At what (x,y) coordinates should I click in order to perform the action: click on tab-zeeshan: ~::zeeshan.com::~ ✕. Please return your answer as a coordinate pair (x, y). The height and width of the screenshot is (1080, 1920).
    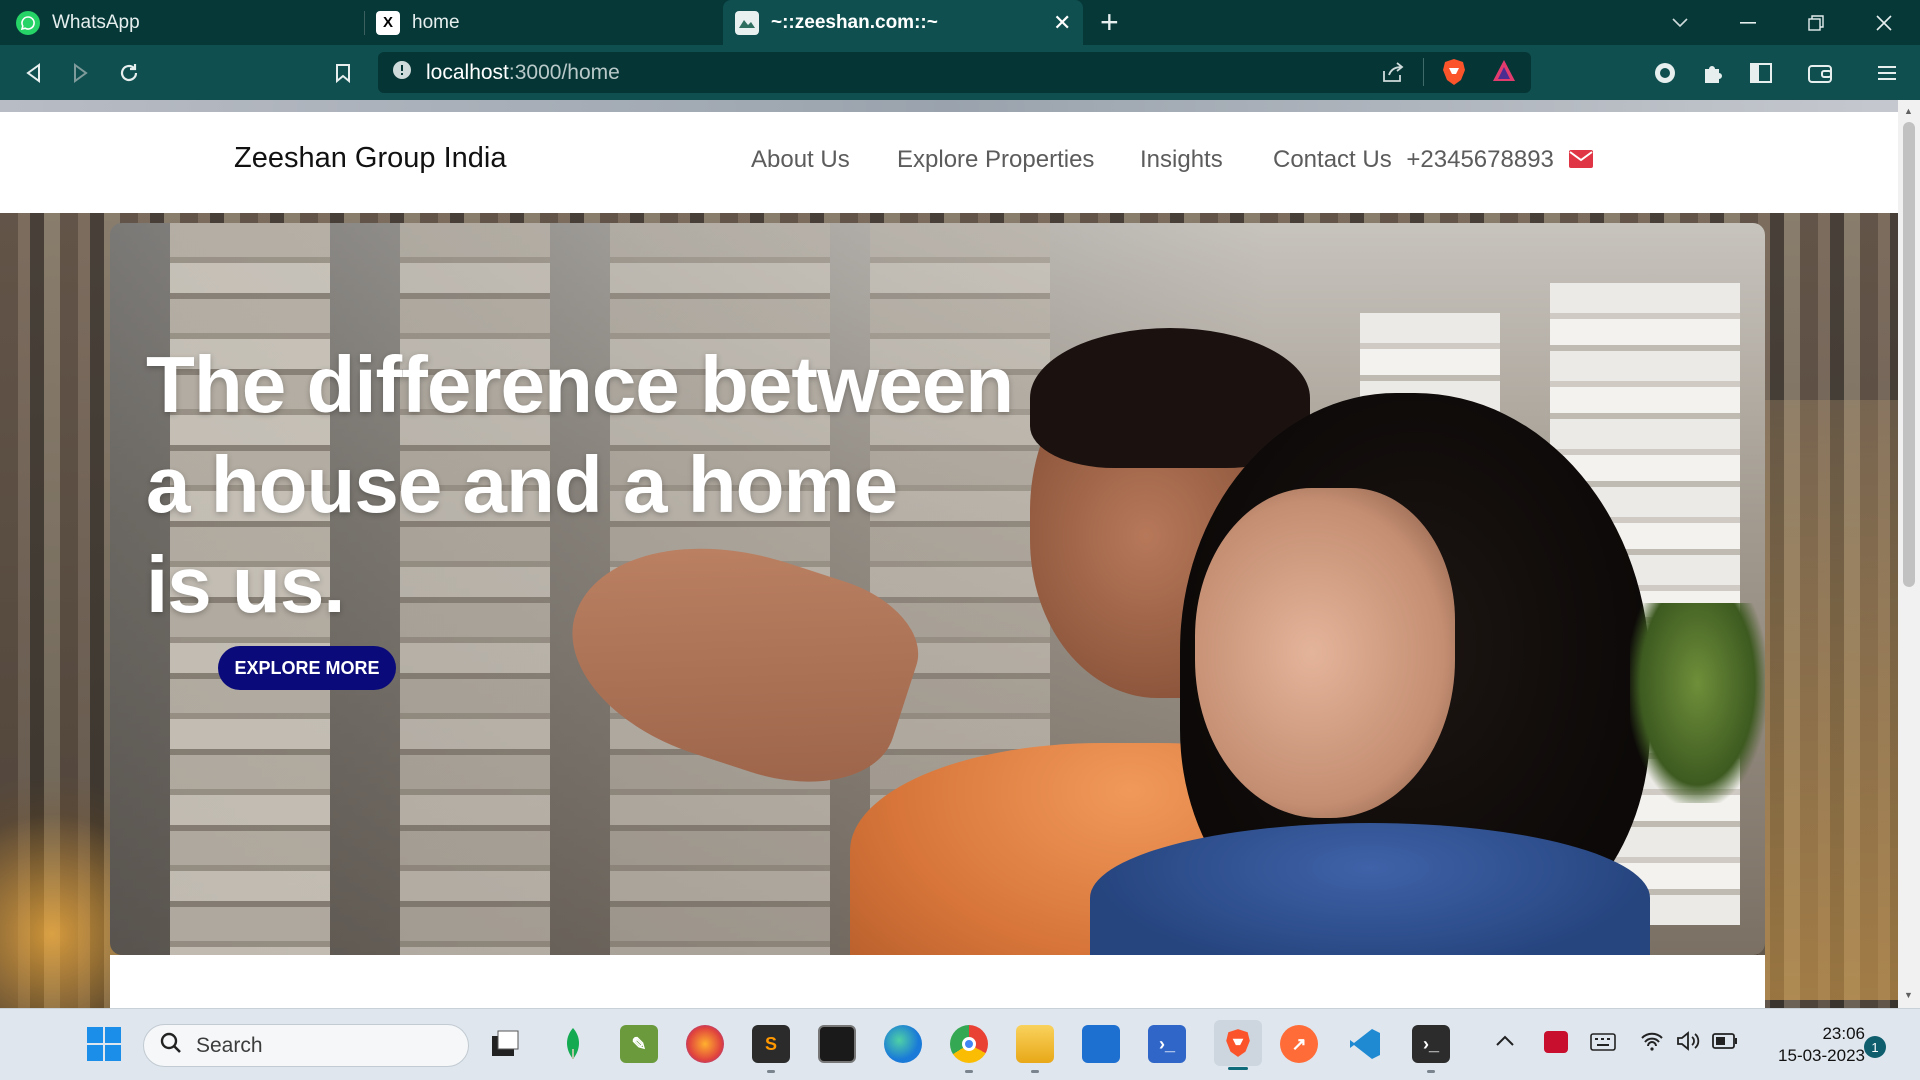
    Looking at the image, I should click on (903, 22).